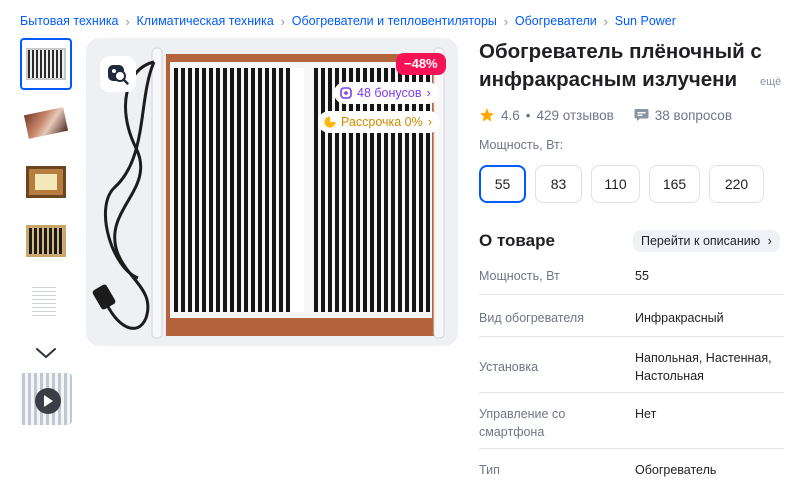 The height and width of the screenshot is (492, 800). What do you see at coordinates (558, 184) in the screenshot?
I see `power-option-83: 83` at bounding box center [558, 184].